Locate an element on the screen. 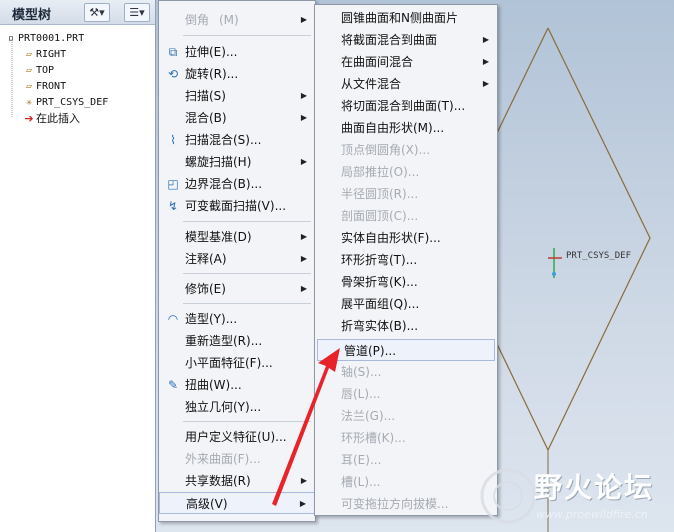 The image size is (674, 532). tree-node-label: 在此插入 is located at coordinates (58, 118).